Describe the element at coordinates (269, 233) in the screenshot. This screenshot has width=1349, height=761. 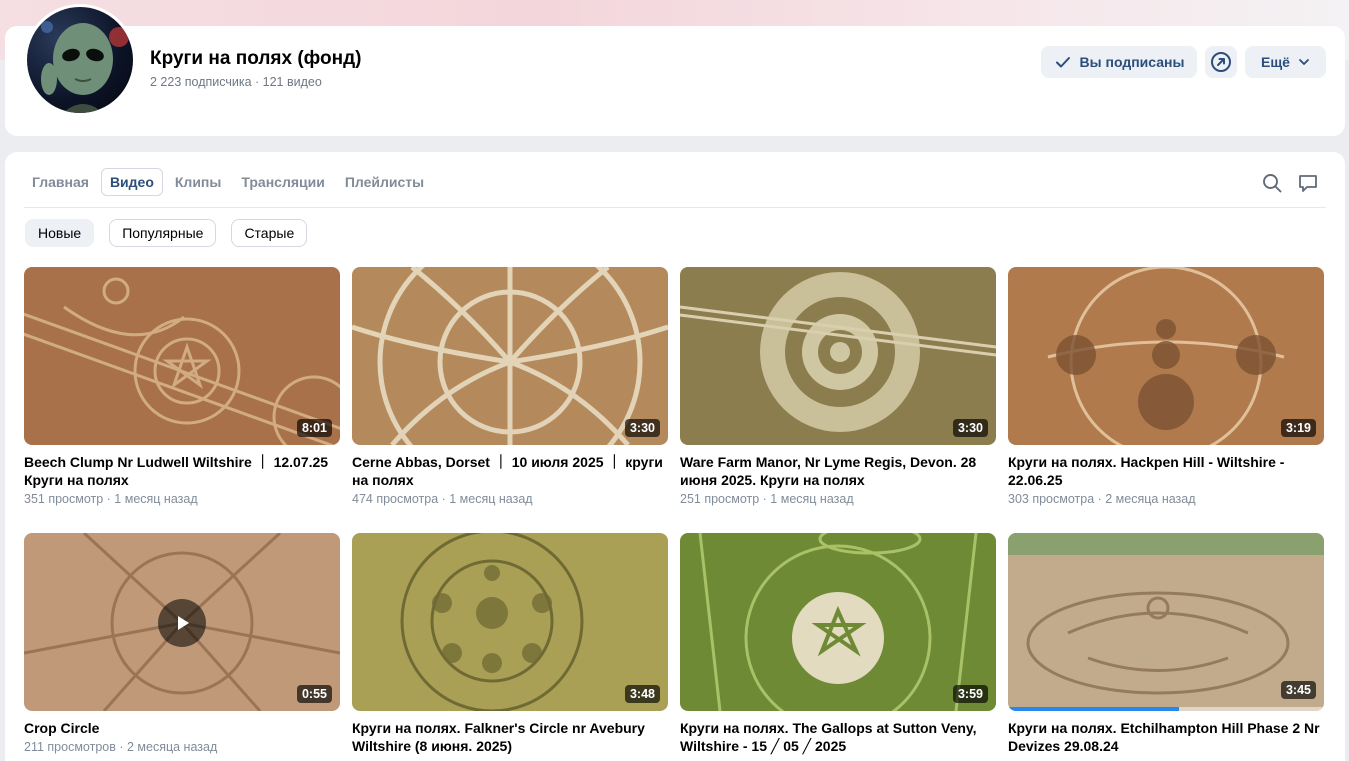
I see `sort-old-chip: Старые` at that location.